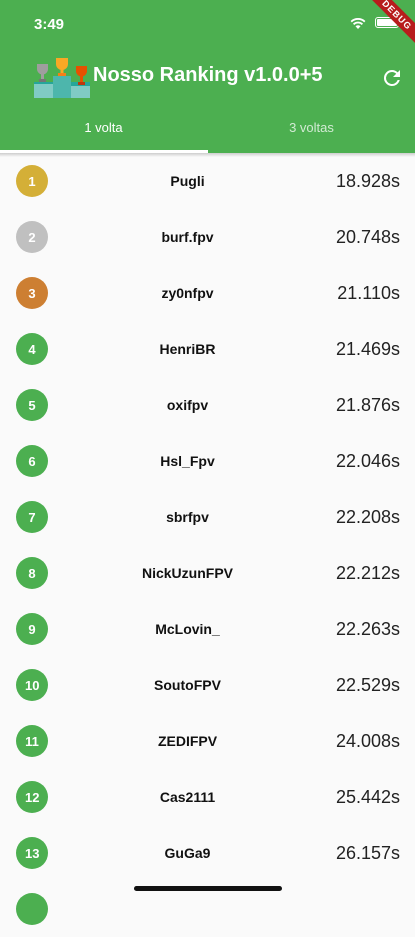 This screenshot has height=937, width=415. I want to click on ranking-row: 13 GuGa9 26.157s, so click(207, 853).